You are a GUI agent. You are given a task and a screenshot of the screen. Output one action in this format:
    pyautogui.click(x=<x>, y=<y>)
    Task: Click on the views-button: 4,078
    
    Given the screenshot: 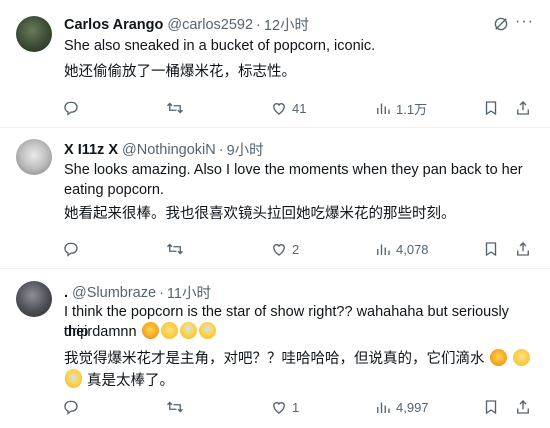 What is the action you would take?
    pyautogui.click(x=401, y=249)
    